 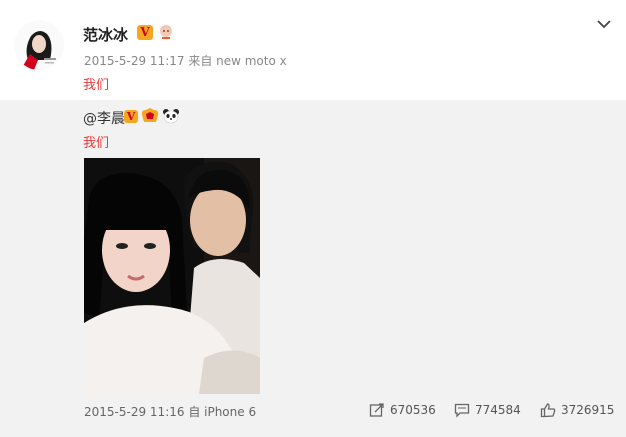 What do you see at coordinates (96, 143) in the screenshot?
I see `repost-text: 我们` at bounding box center [96, 143].